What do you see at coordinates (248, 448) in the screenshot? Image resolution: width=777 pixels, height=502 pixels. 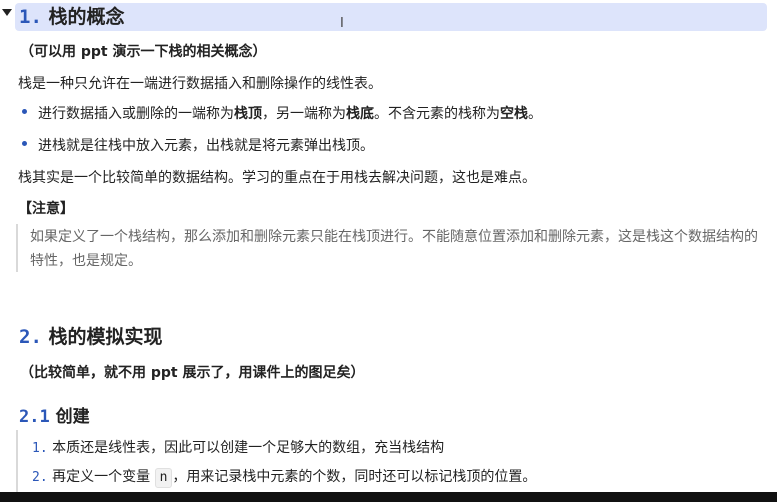 I see `list-text: 本质还是线性表，因此可以创建一个足够大的数组，充当栈结构` at bounding box center [248, 448].